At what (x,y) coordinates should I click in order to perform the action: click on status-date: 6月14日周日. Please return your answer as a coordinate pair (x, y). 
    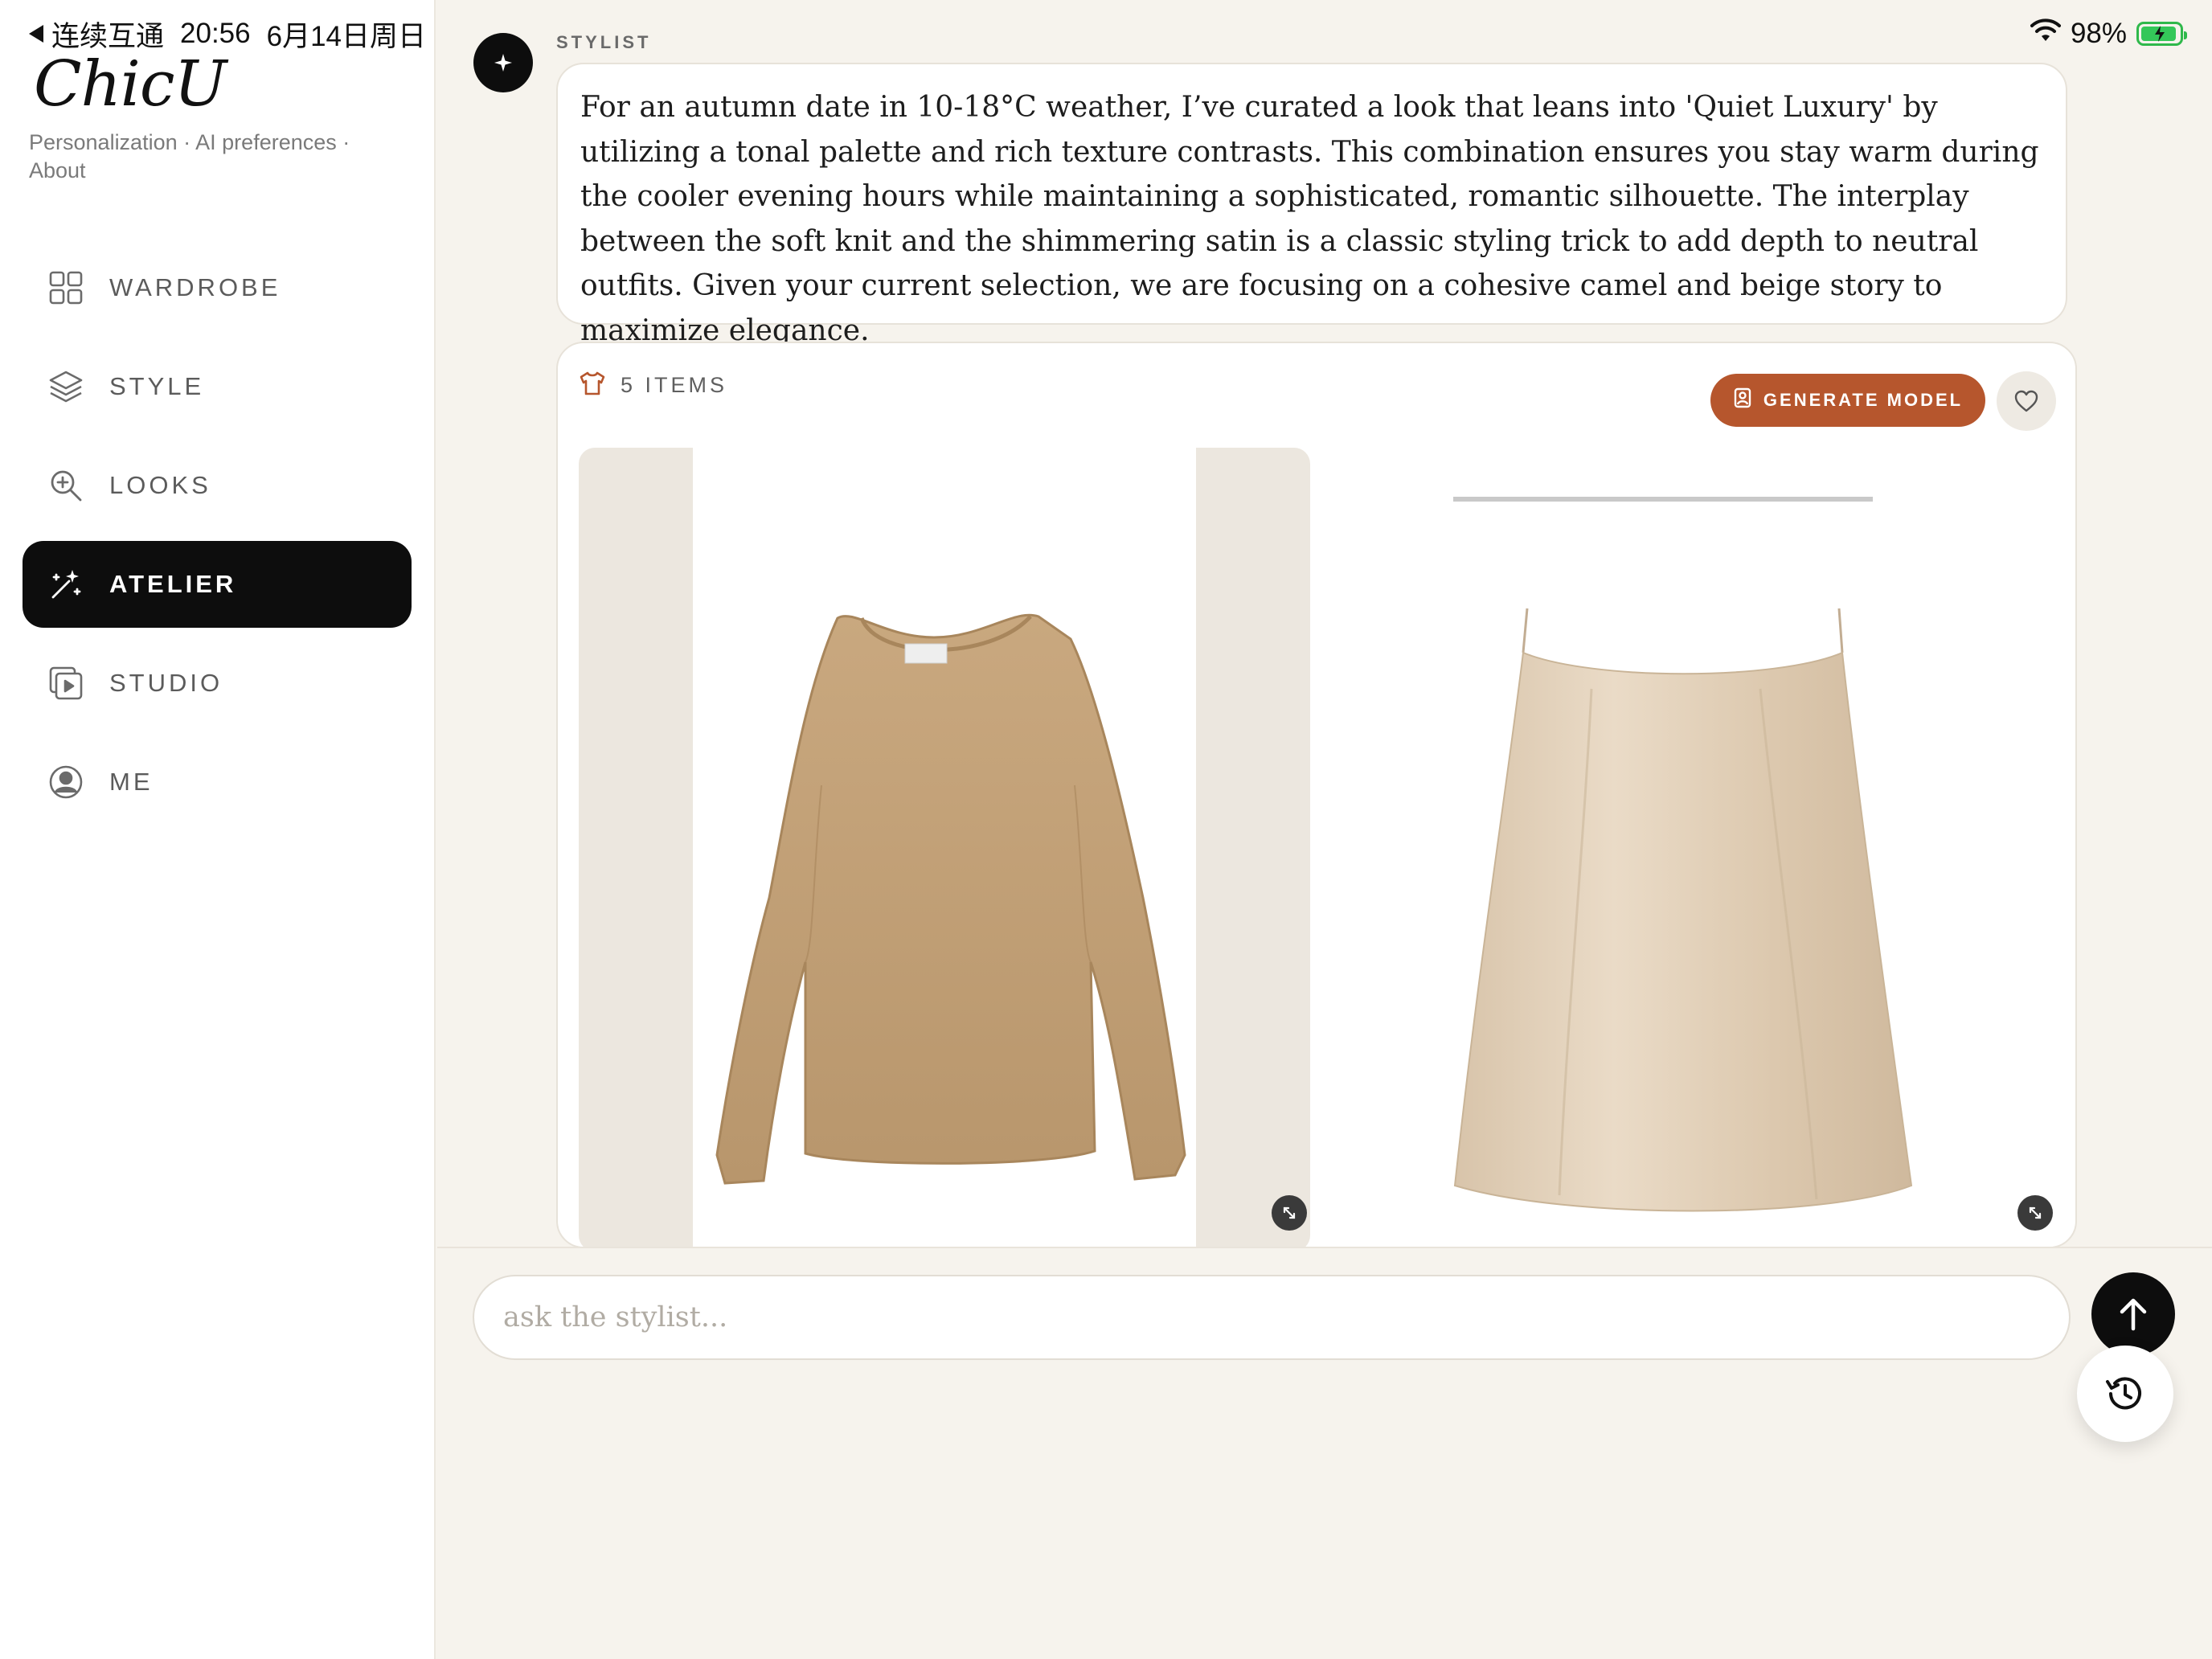
    Looking at the image, I should click on (346, 36).